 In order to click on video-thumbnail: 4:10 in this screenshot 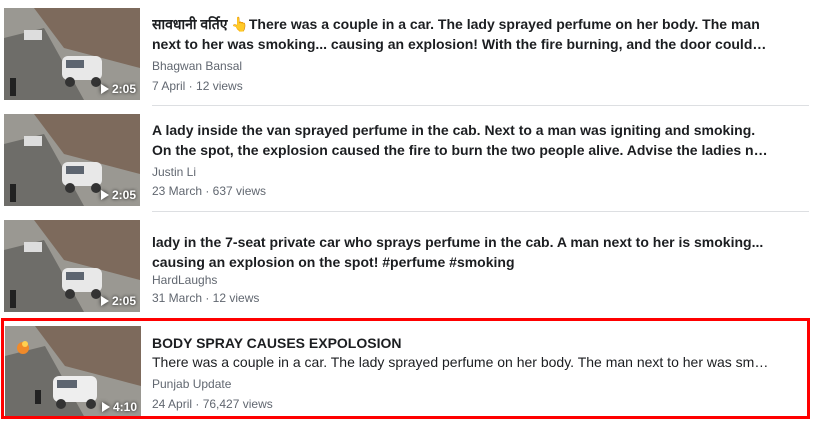, I will do `click(73, 372)`.